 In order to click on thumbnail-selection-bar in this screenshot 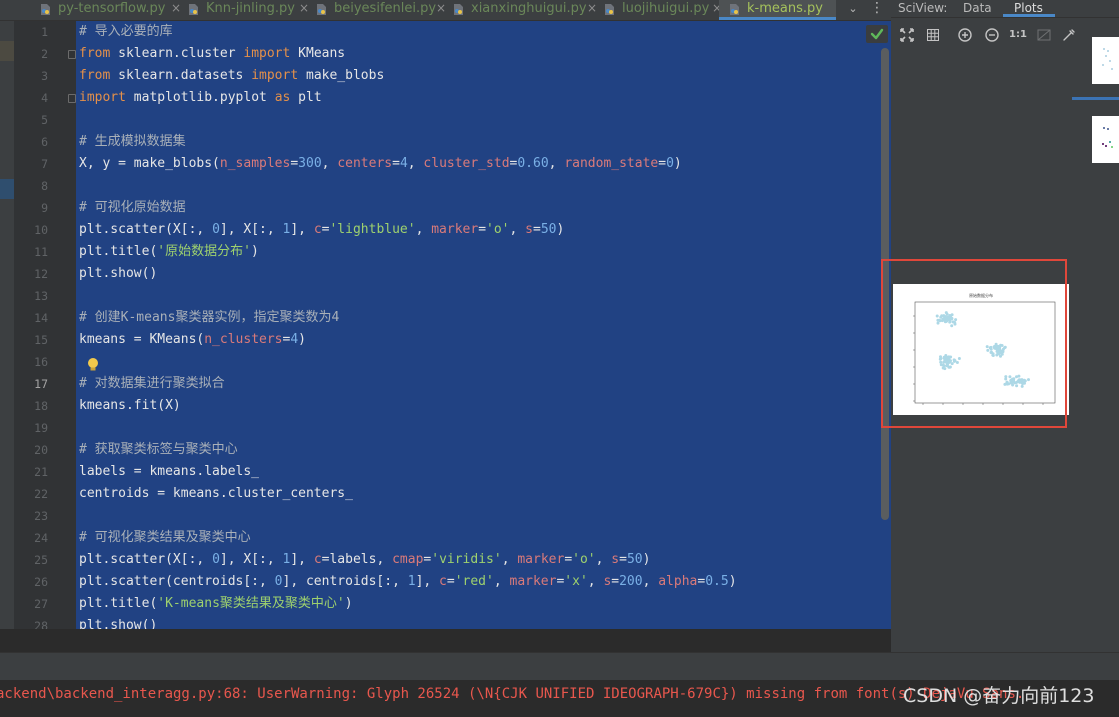, I will do `click(1095, 98)`.